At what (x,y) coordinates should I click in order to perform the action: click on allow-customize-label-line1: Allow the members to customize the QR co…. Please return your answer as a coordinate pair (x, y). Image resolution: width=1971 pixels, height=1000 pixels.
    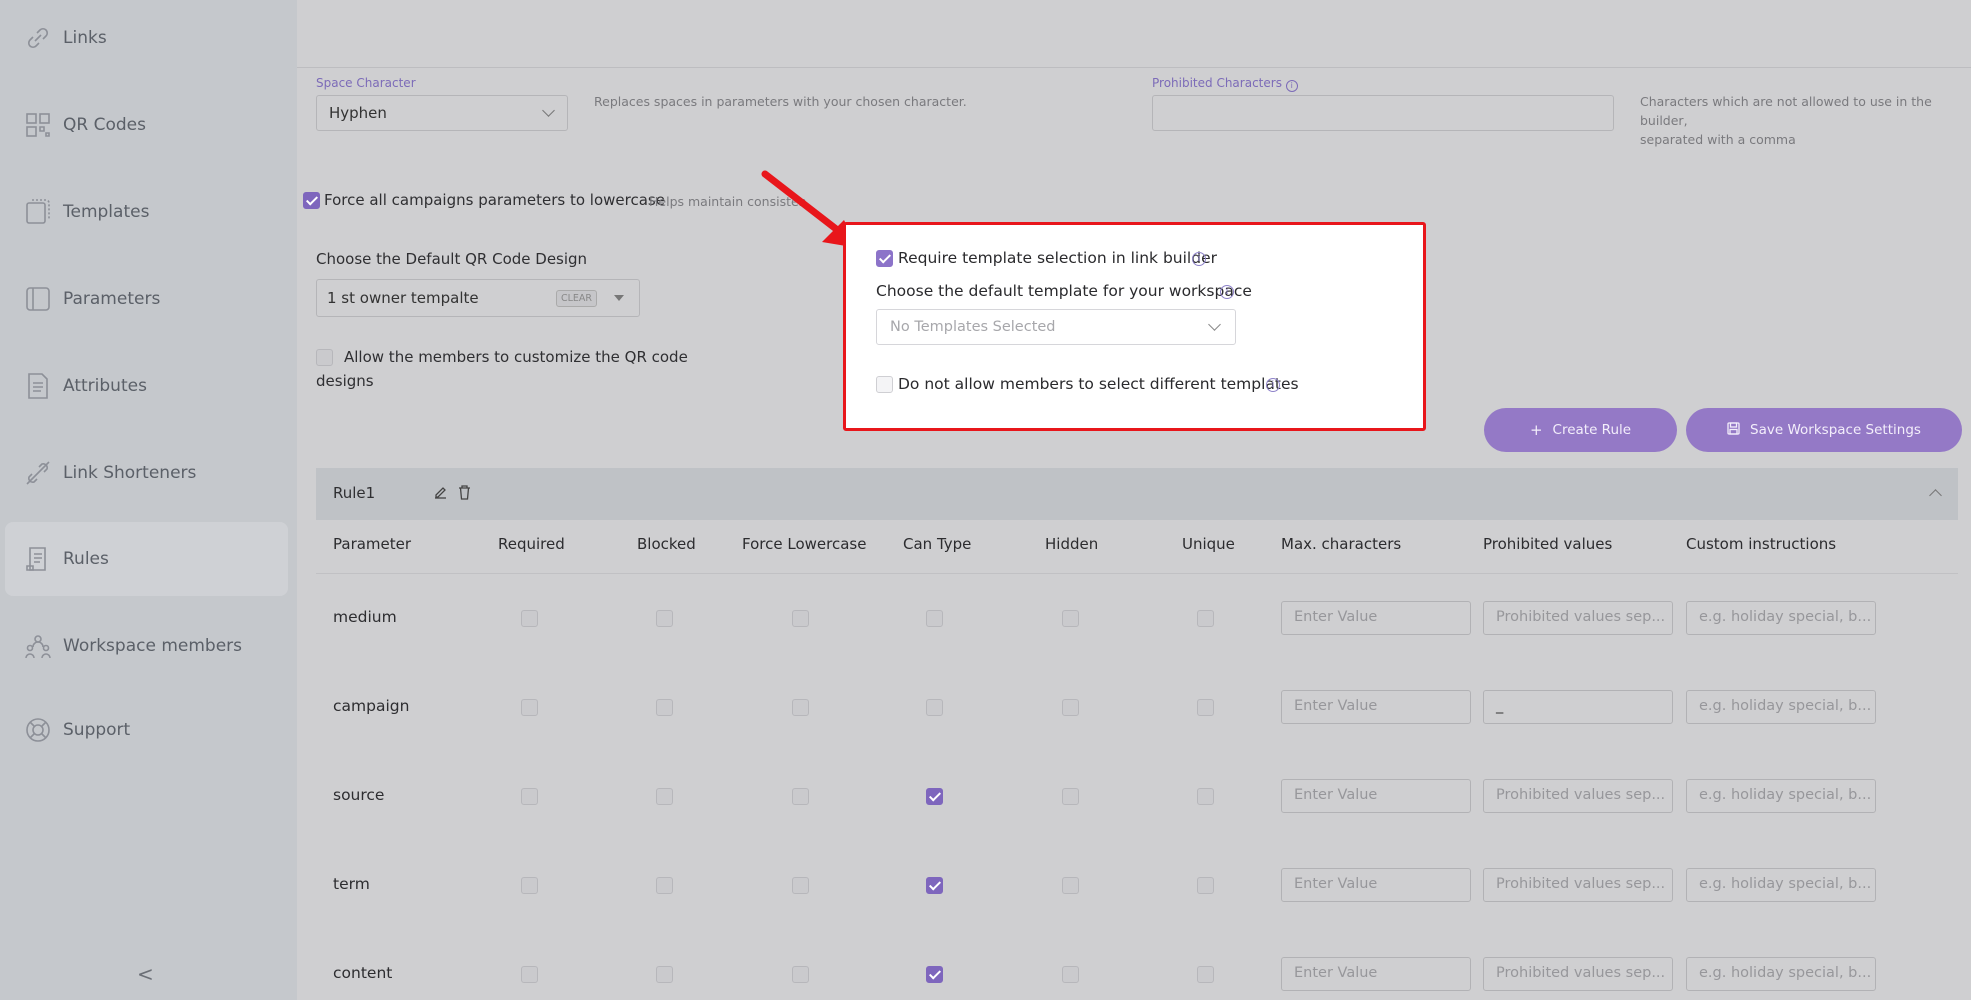
    Looking at the image, I should click on (516, 357).